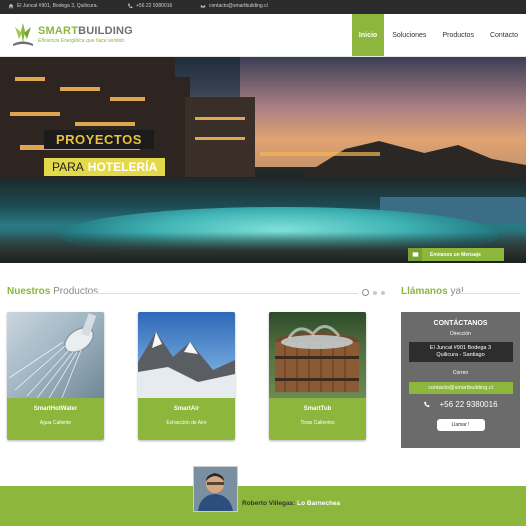 The image size is (526, 526). I want to click on product-card-smarttub: SmartTub Tinas Calientes, so click(317, 376).